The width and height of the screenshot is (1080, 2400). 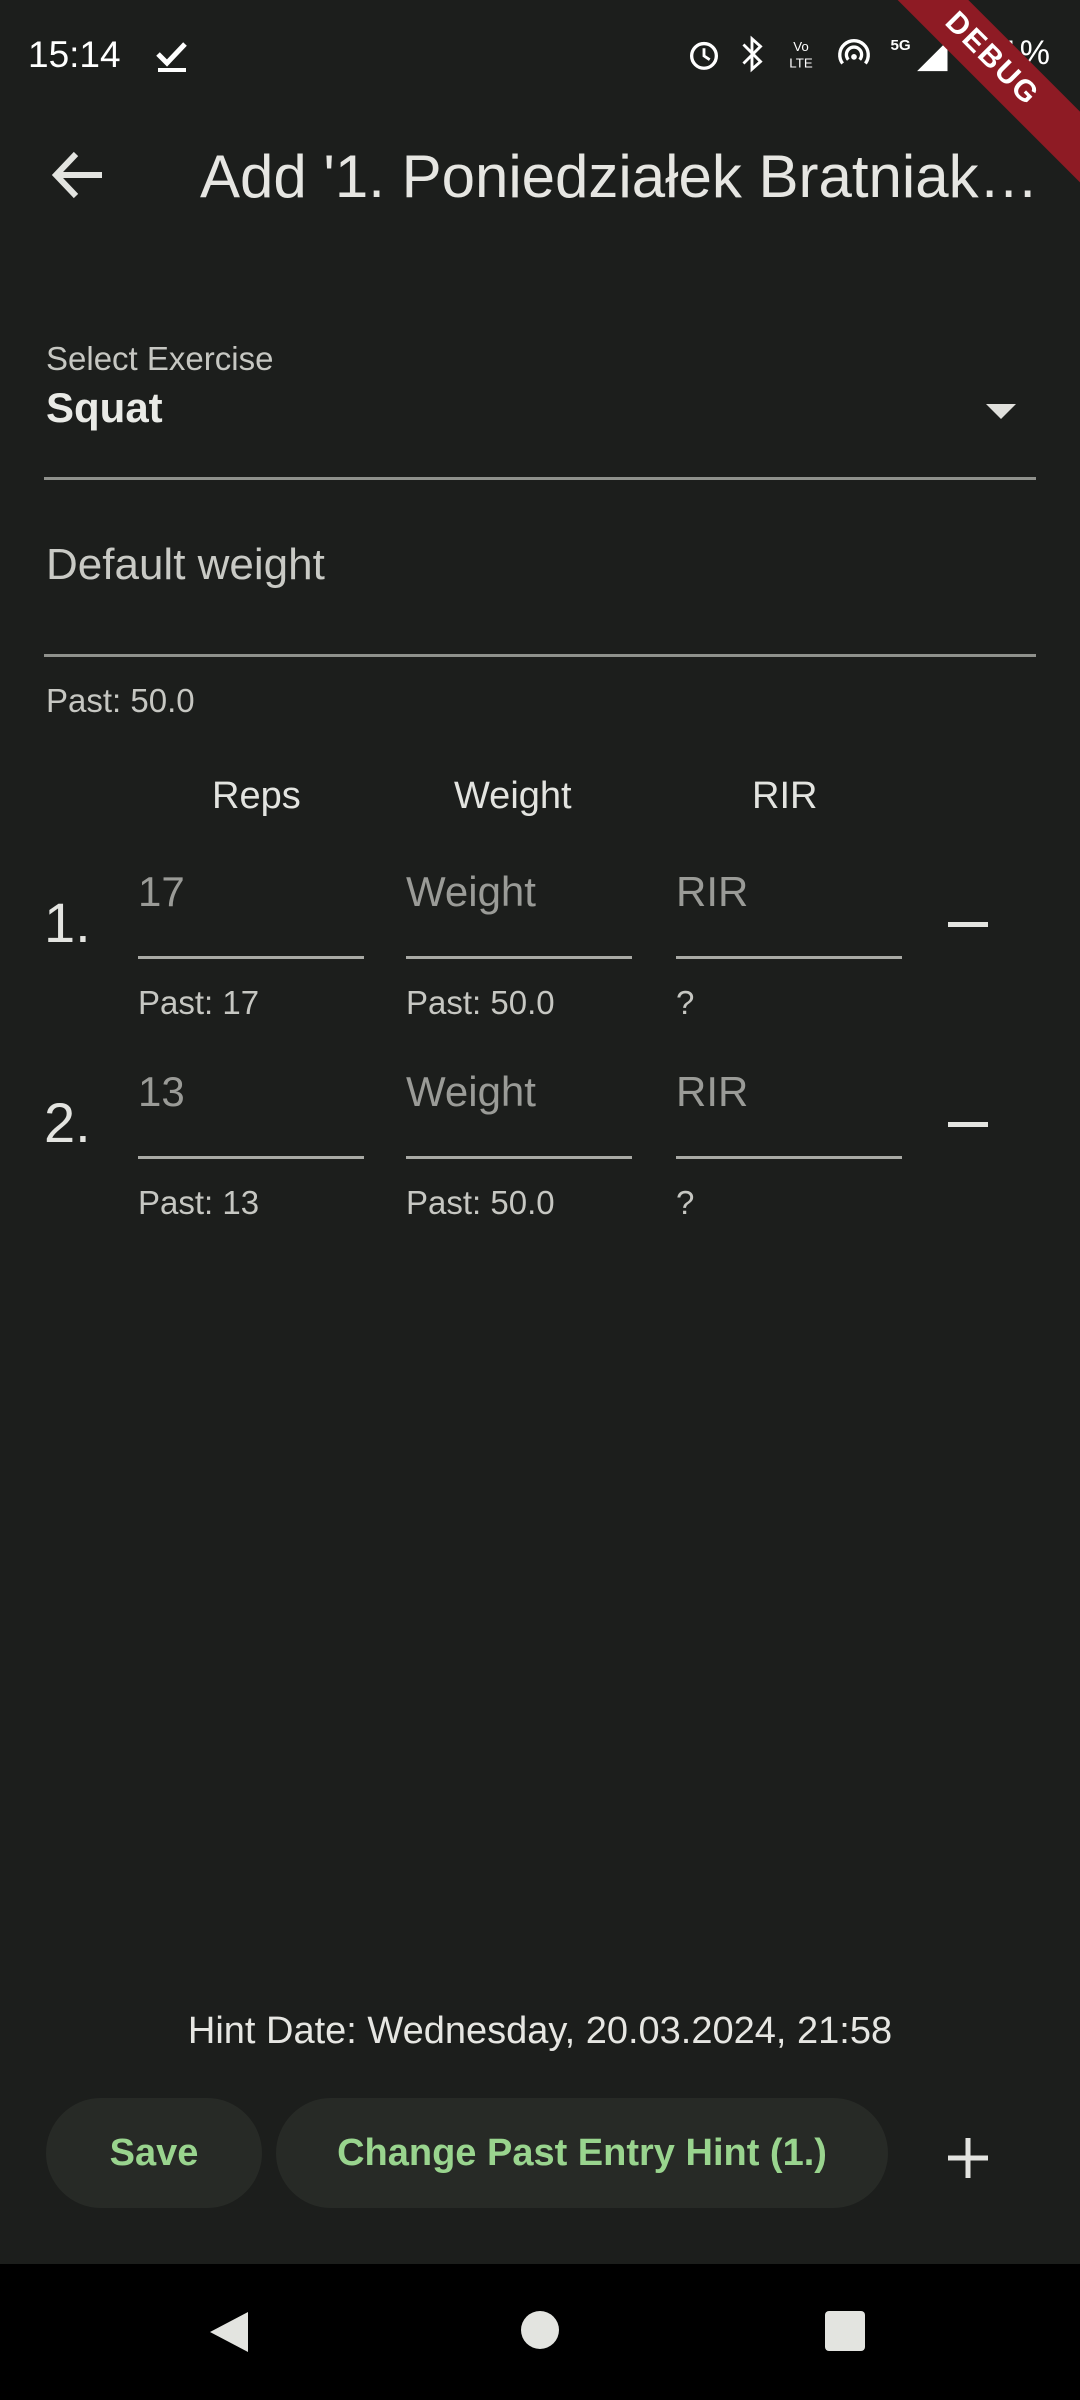 I want to click on back-button, so click(x=79, y=175).